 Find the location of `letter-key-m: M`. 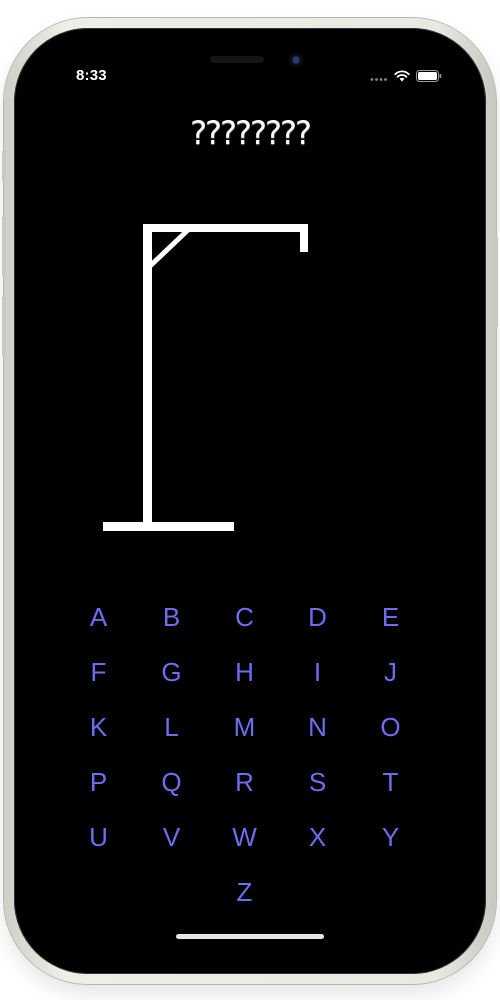

letter-key-m: M is located at coordinates (245, 727).